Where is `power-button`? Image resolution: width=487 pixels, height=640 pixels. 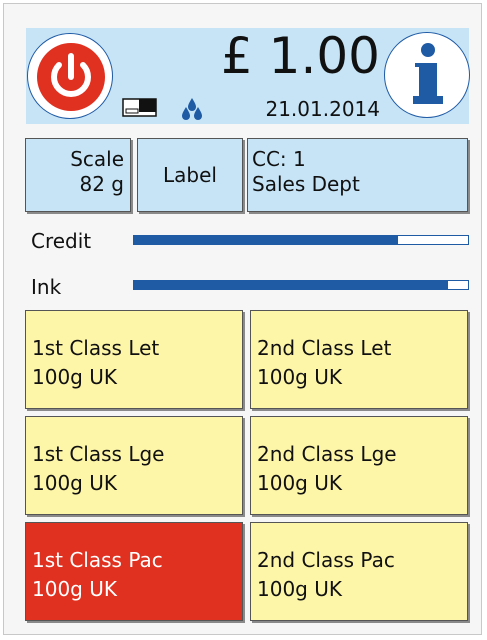
power-button is located at coordinates (70, 76).